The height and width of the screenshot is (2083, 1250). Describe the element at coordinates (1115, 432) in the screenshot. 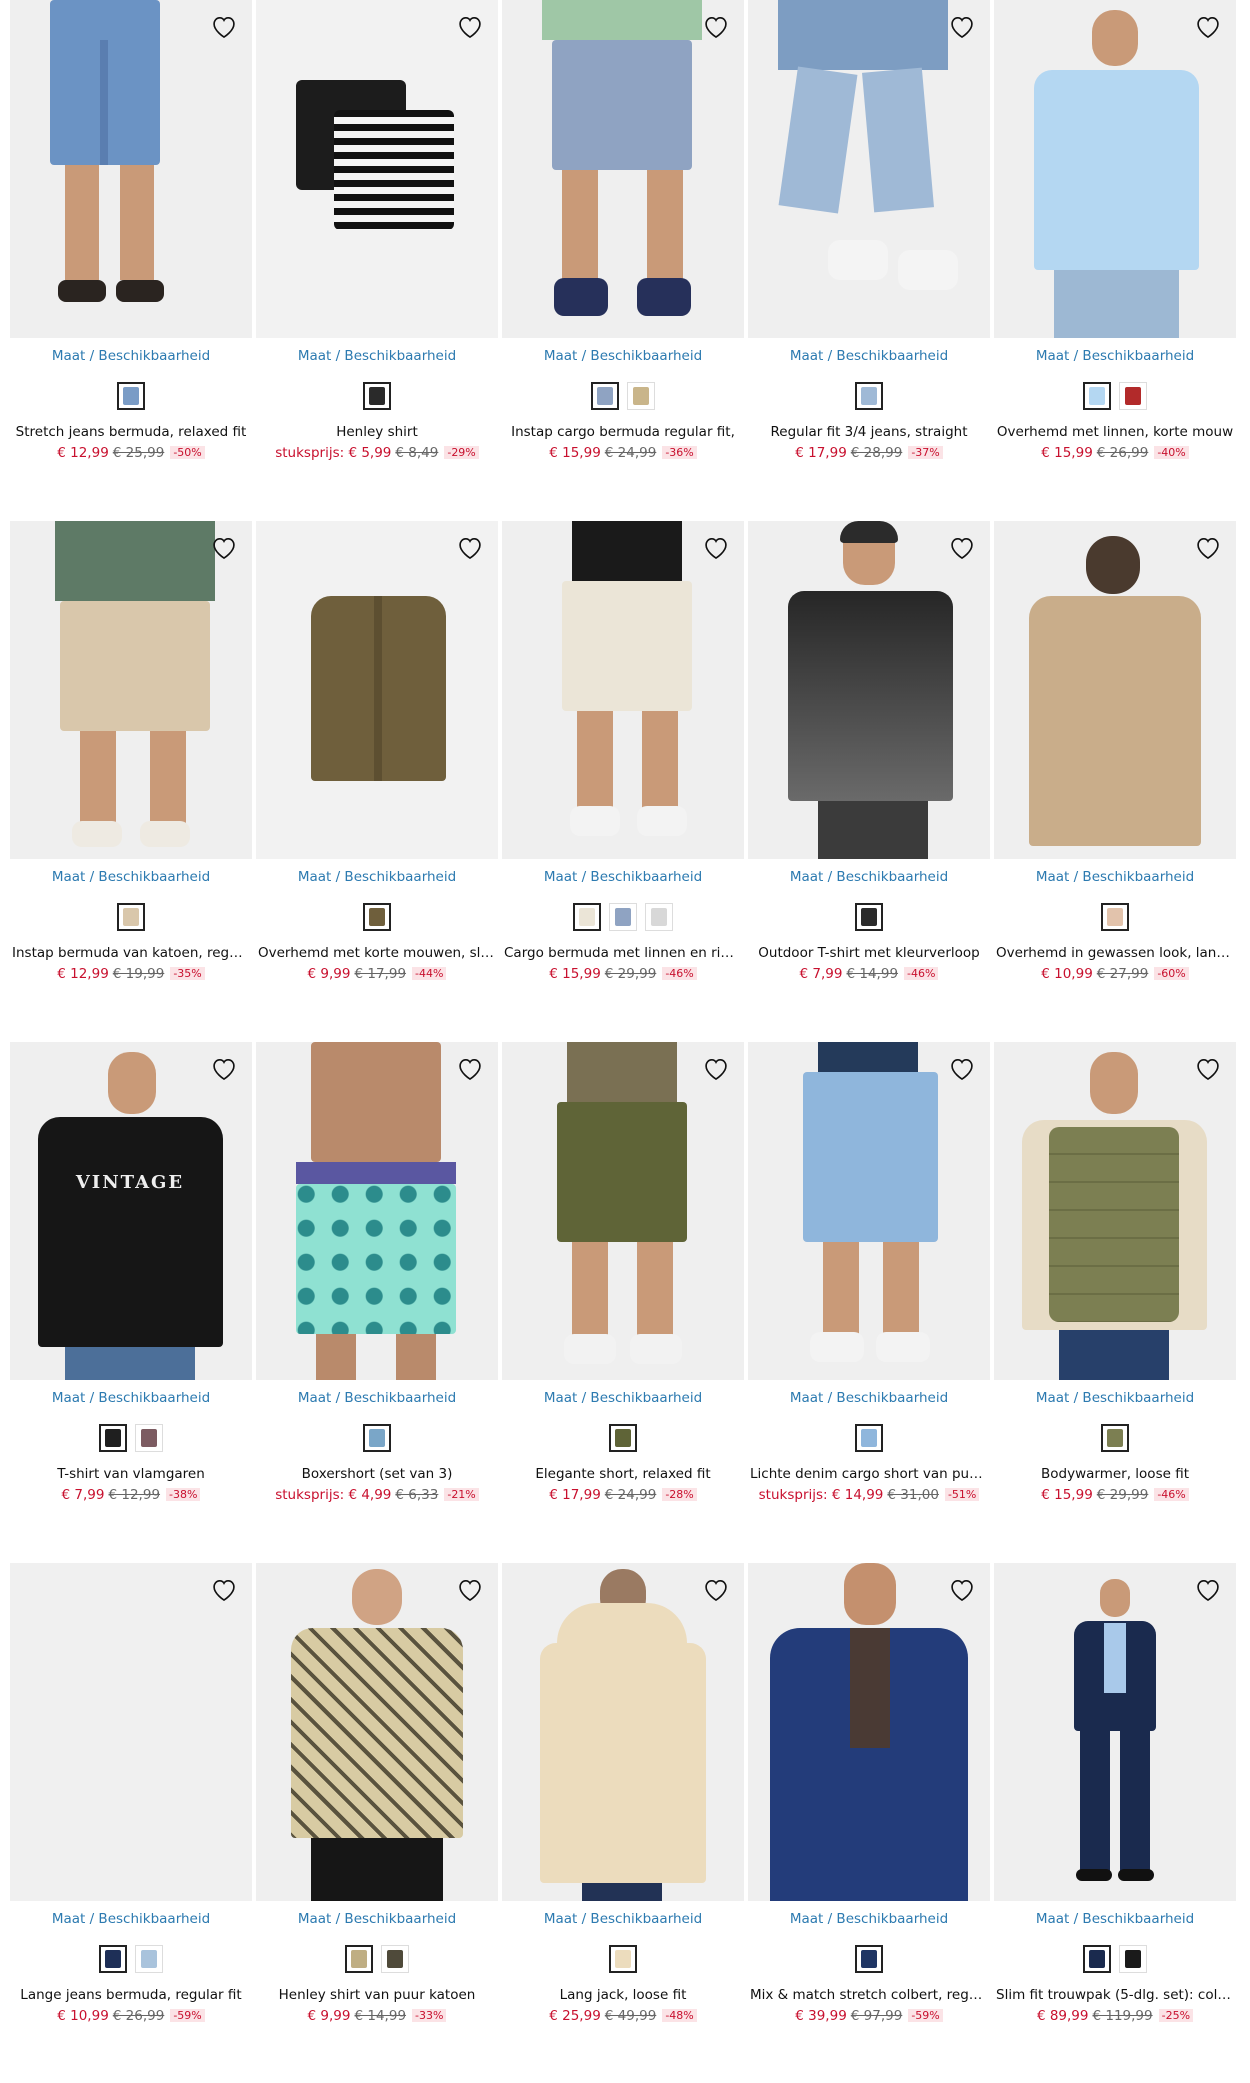

I see `product-title: Overhemd met linnen, korte mouw` at that location.